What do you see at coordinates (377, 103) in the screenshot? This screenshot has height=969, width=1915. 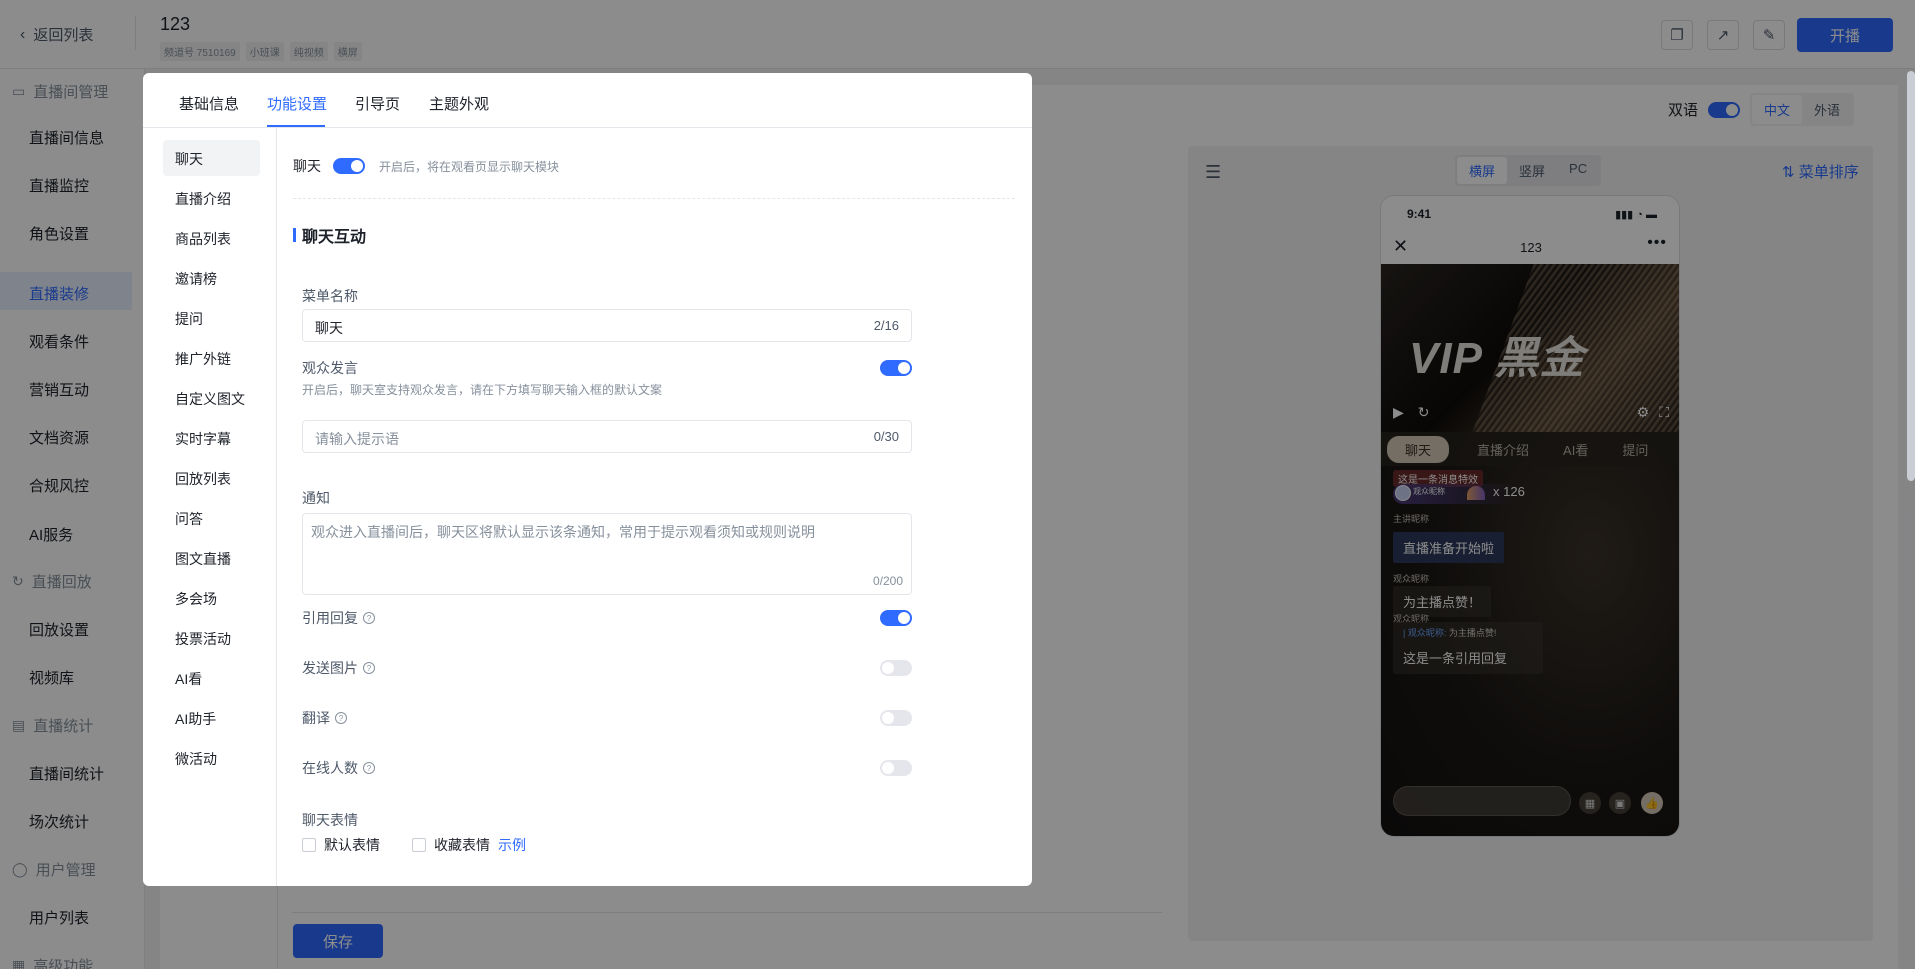 I see `tab-guide-page: 引导页` at bounding box center [377, 103].